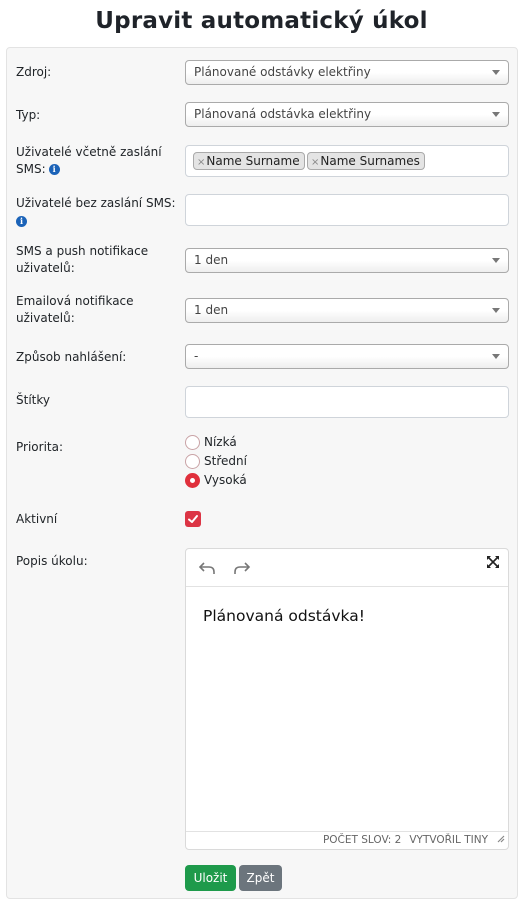 Image resolution: width=523 pixels, height=906 pixels. I want to click on priority-option-low: Nízká, so click(211, 443).